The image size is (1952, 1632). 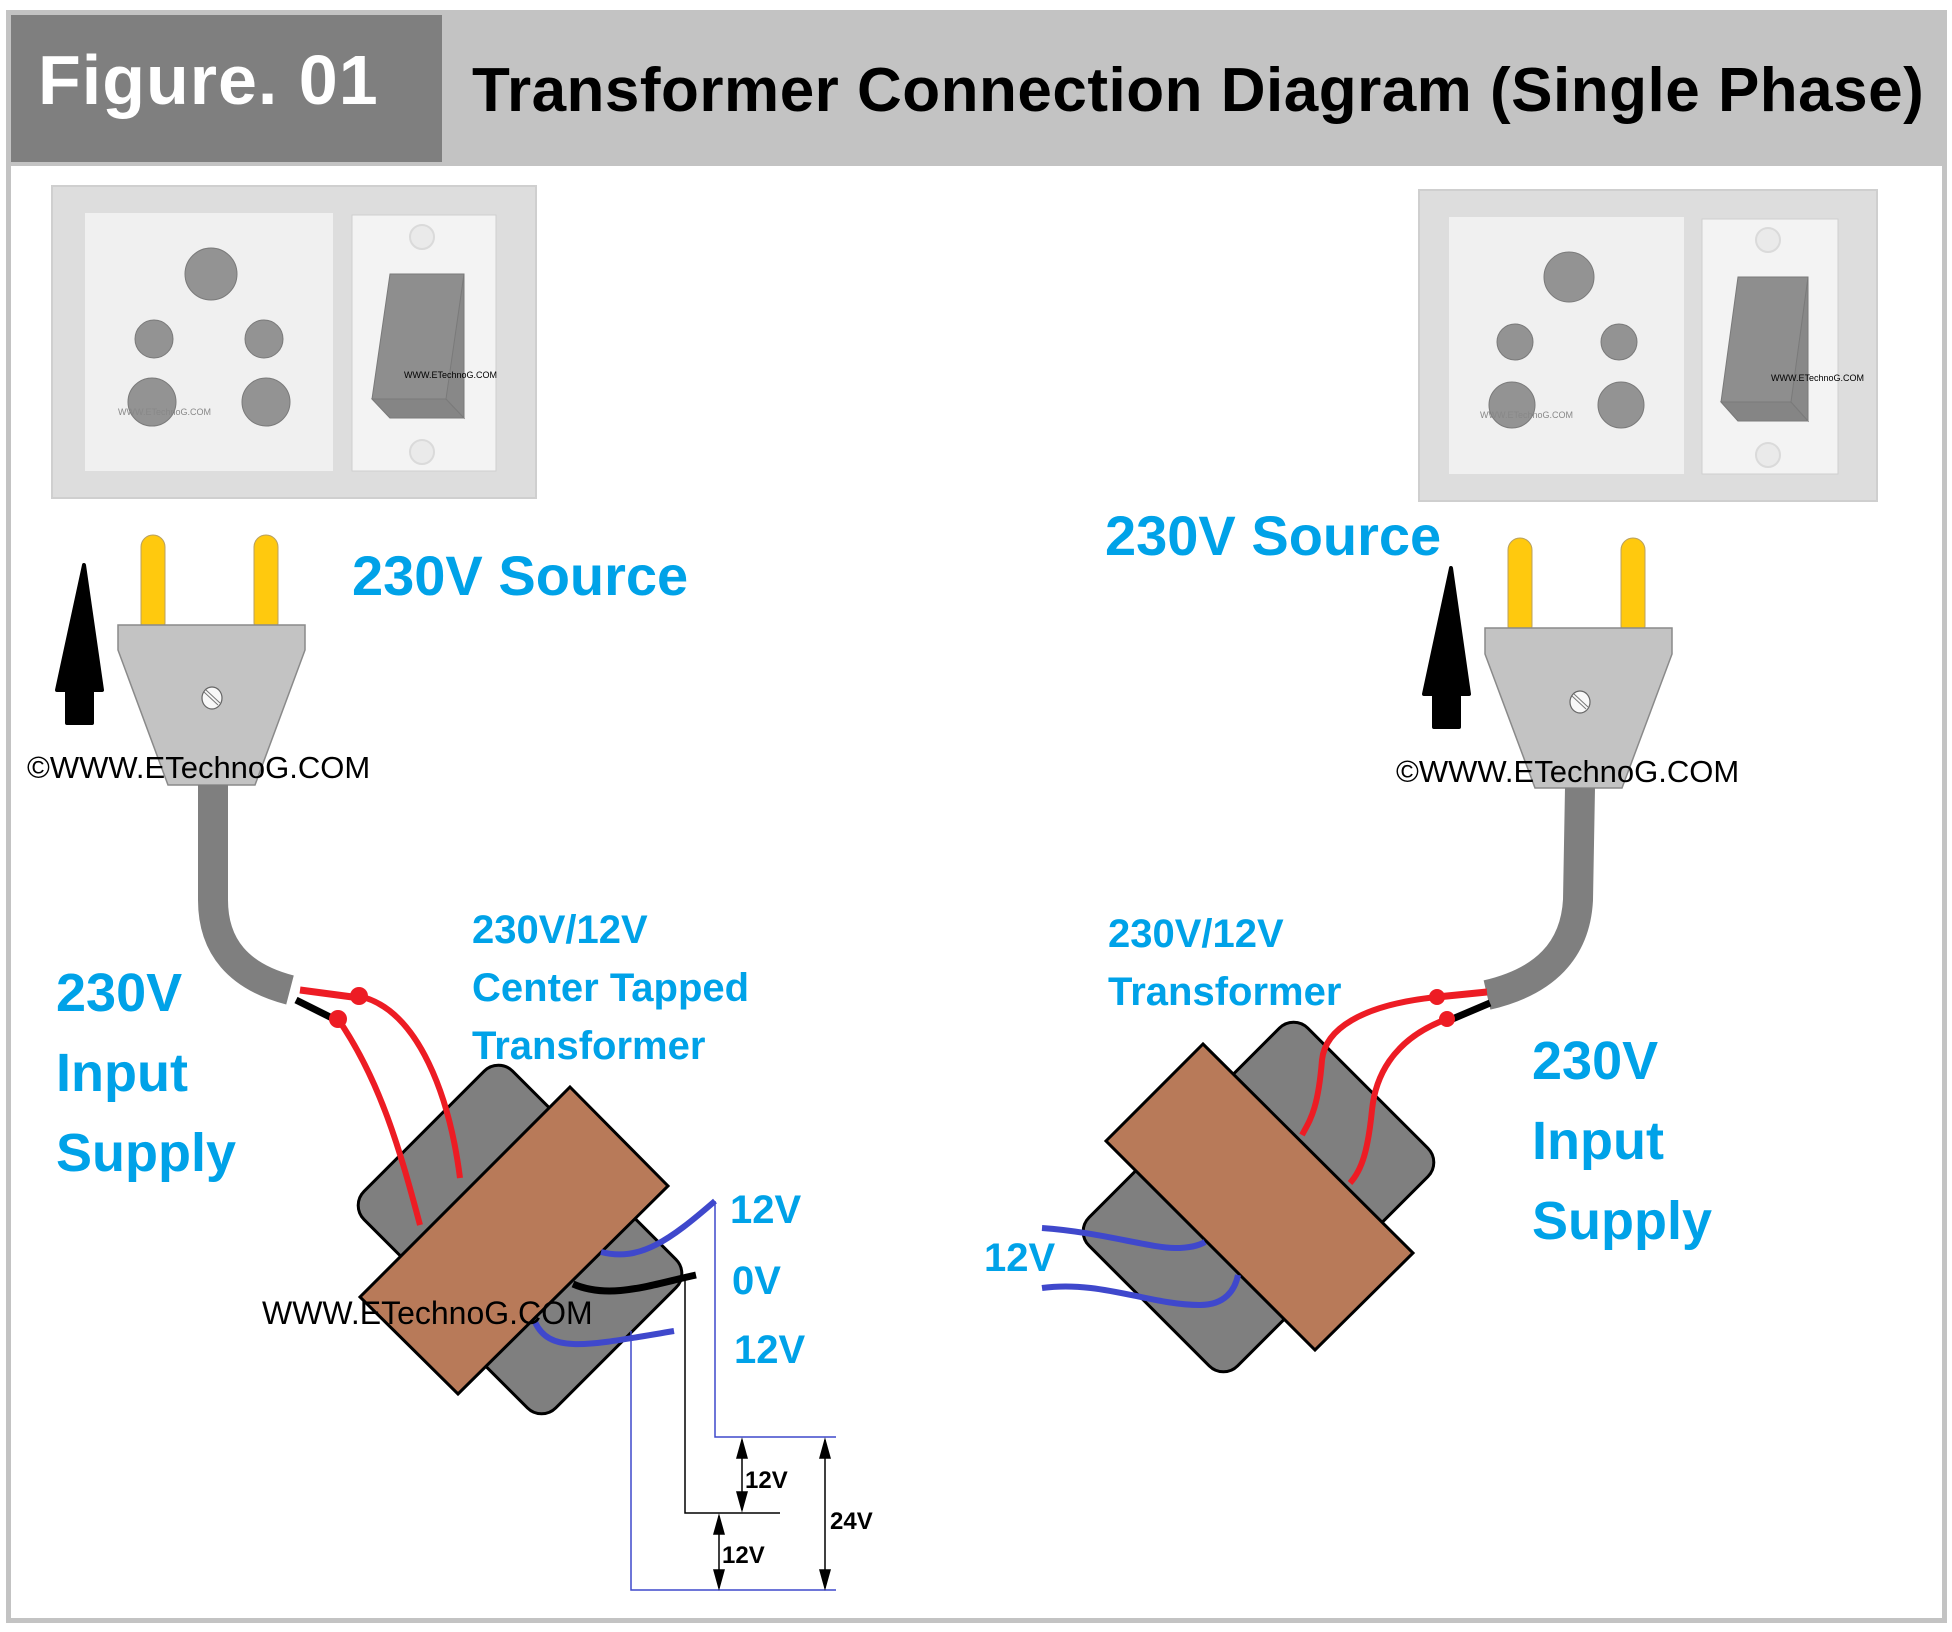 I want to click on dim-label-24v: 24V, so click(x=851, y=1521).